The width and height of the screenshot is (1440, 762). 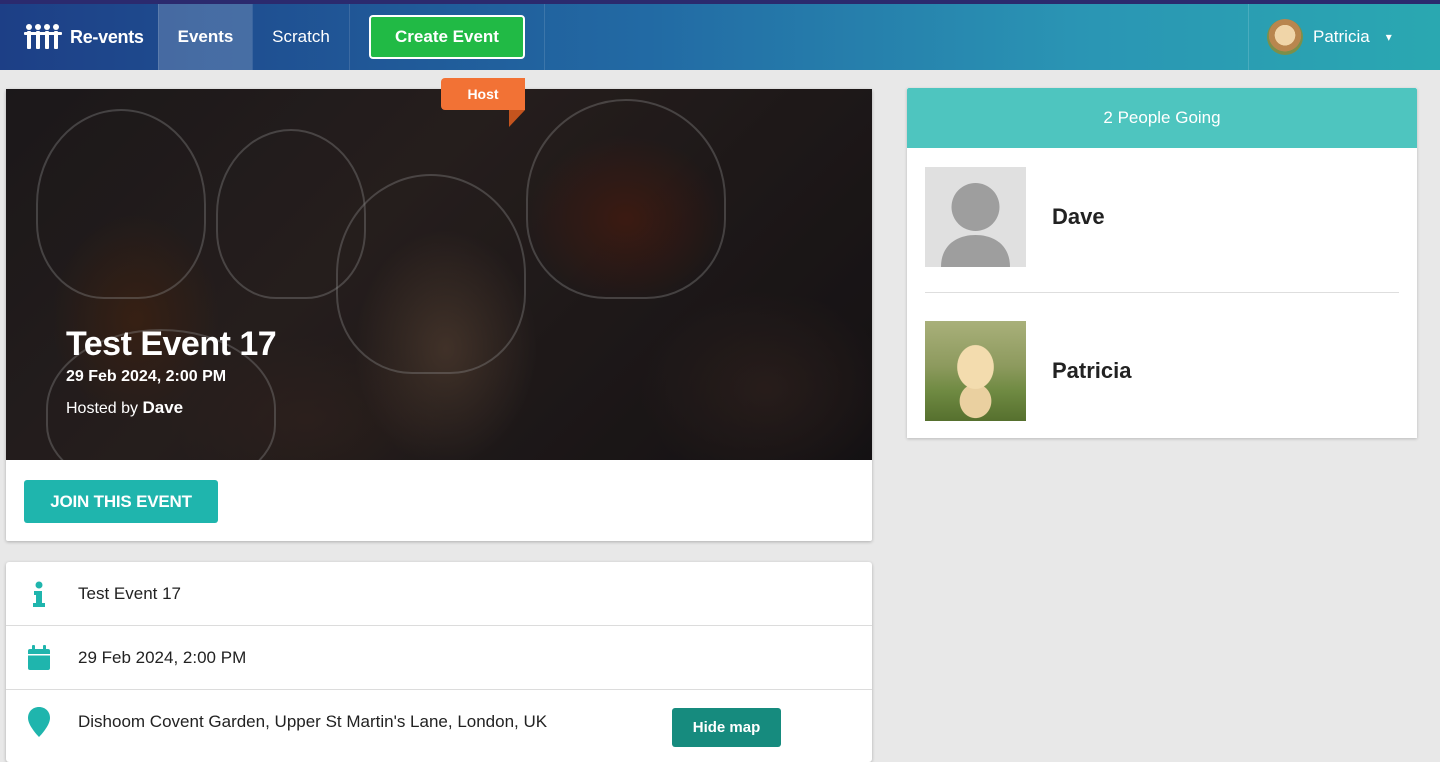 I want to click on brand-logo-icon, so click(x=43, y=36).